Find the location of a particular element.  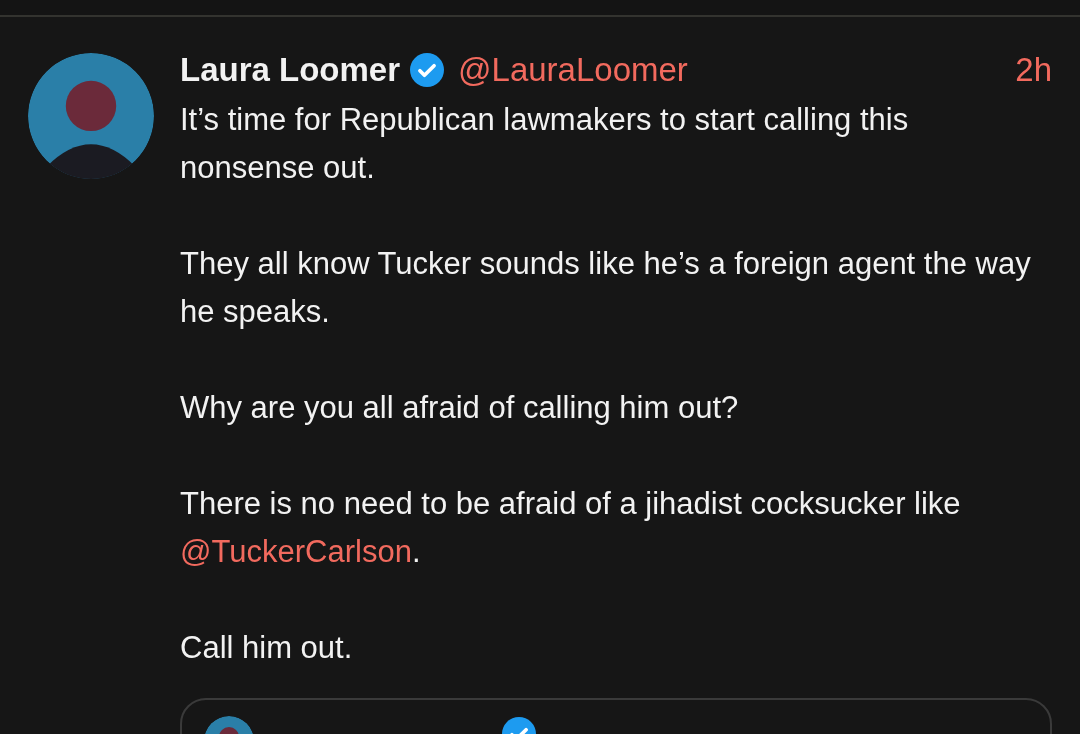

avatar is located at coordinates (91, 116).